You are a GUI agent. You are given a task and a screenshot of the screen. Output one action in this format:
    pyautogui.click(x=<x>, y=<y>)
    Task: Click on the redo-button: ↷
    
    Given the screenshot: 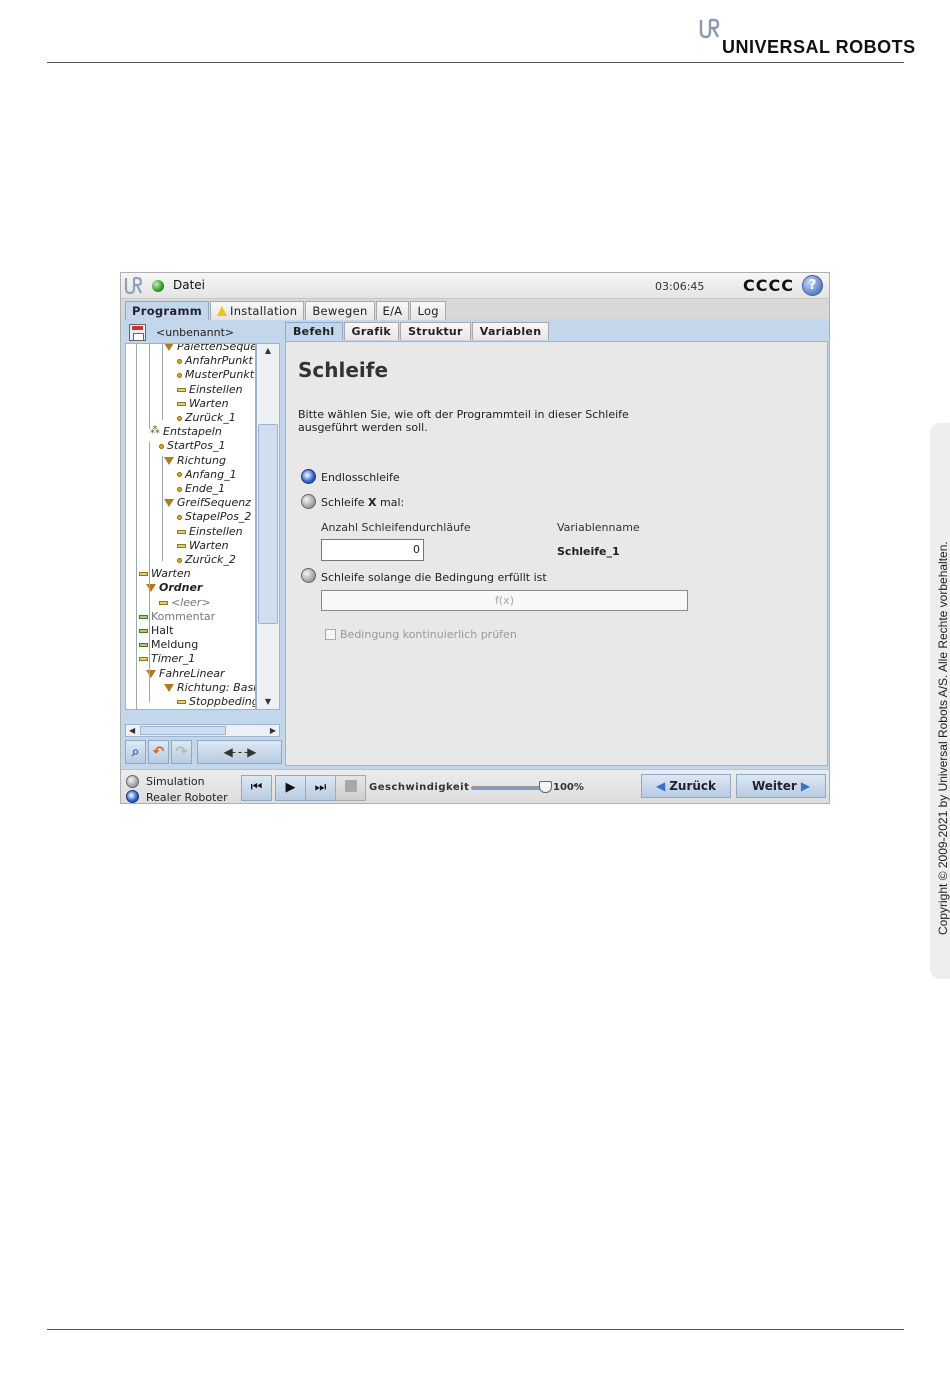 What is the action you would take?
    pyautogui.click(x=181, y=752)
    